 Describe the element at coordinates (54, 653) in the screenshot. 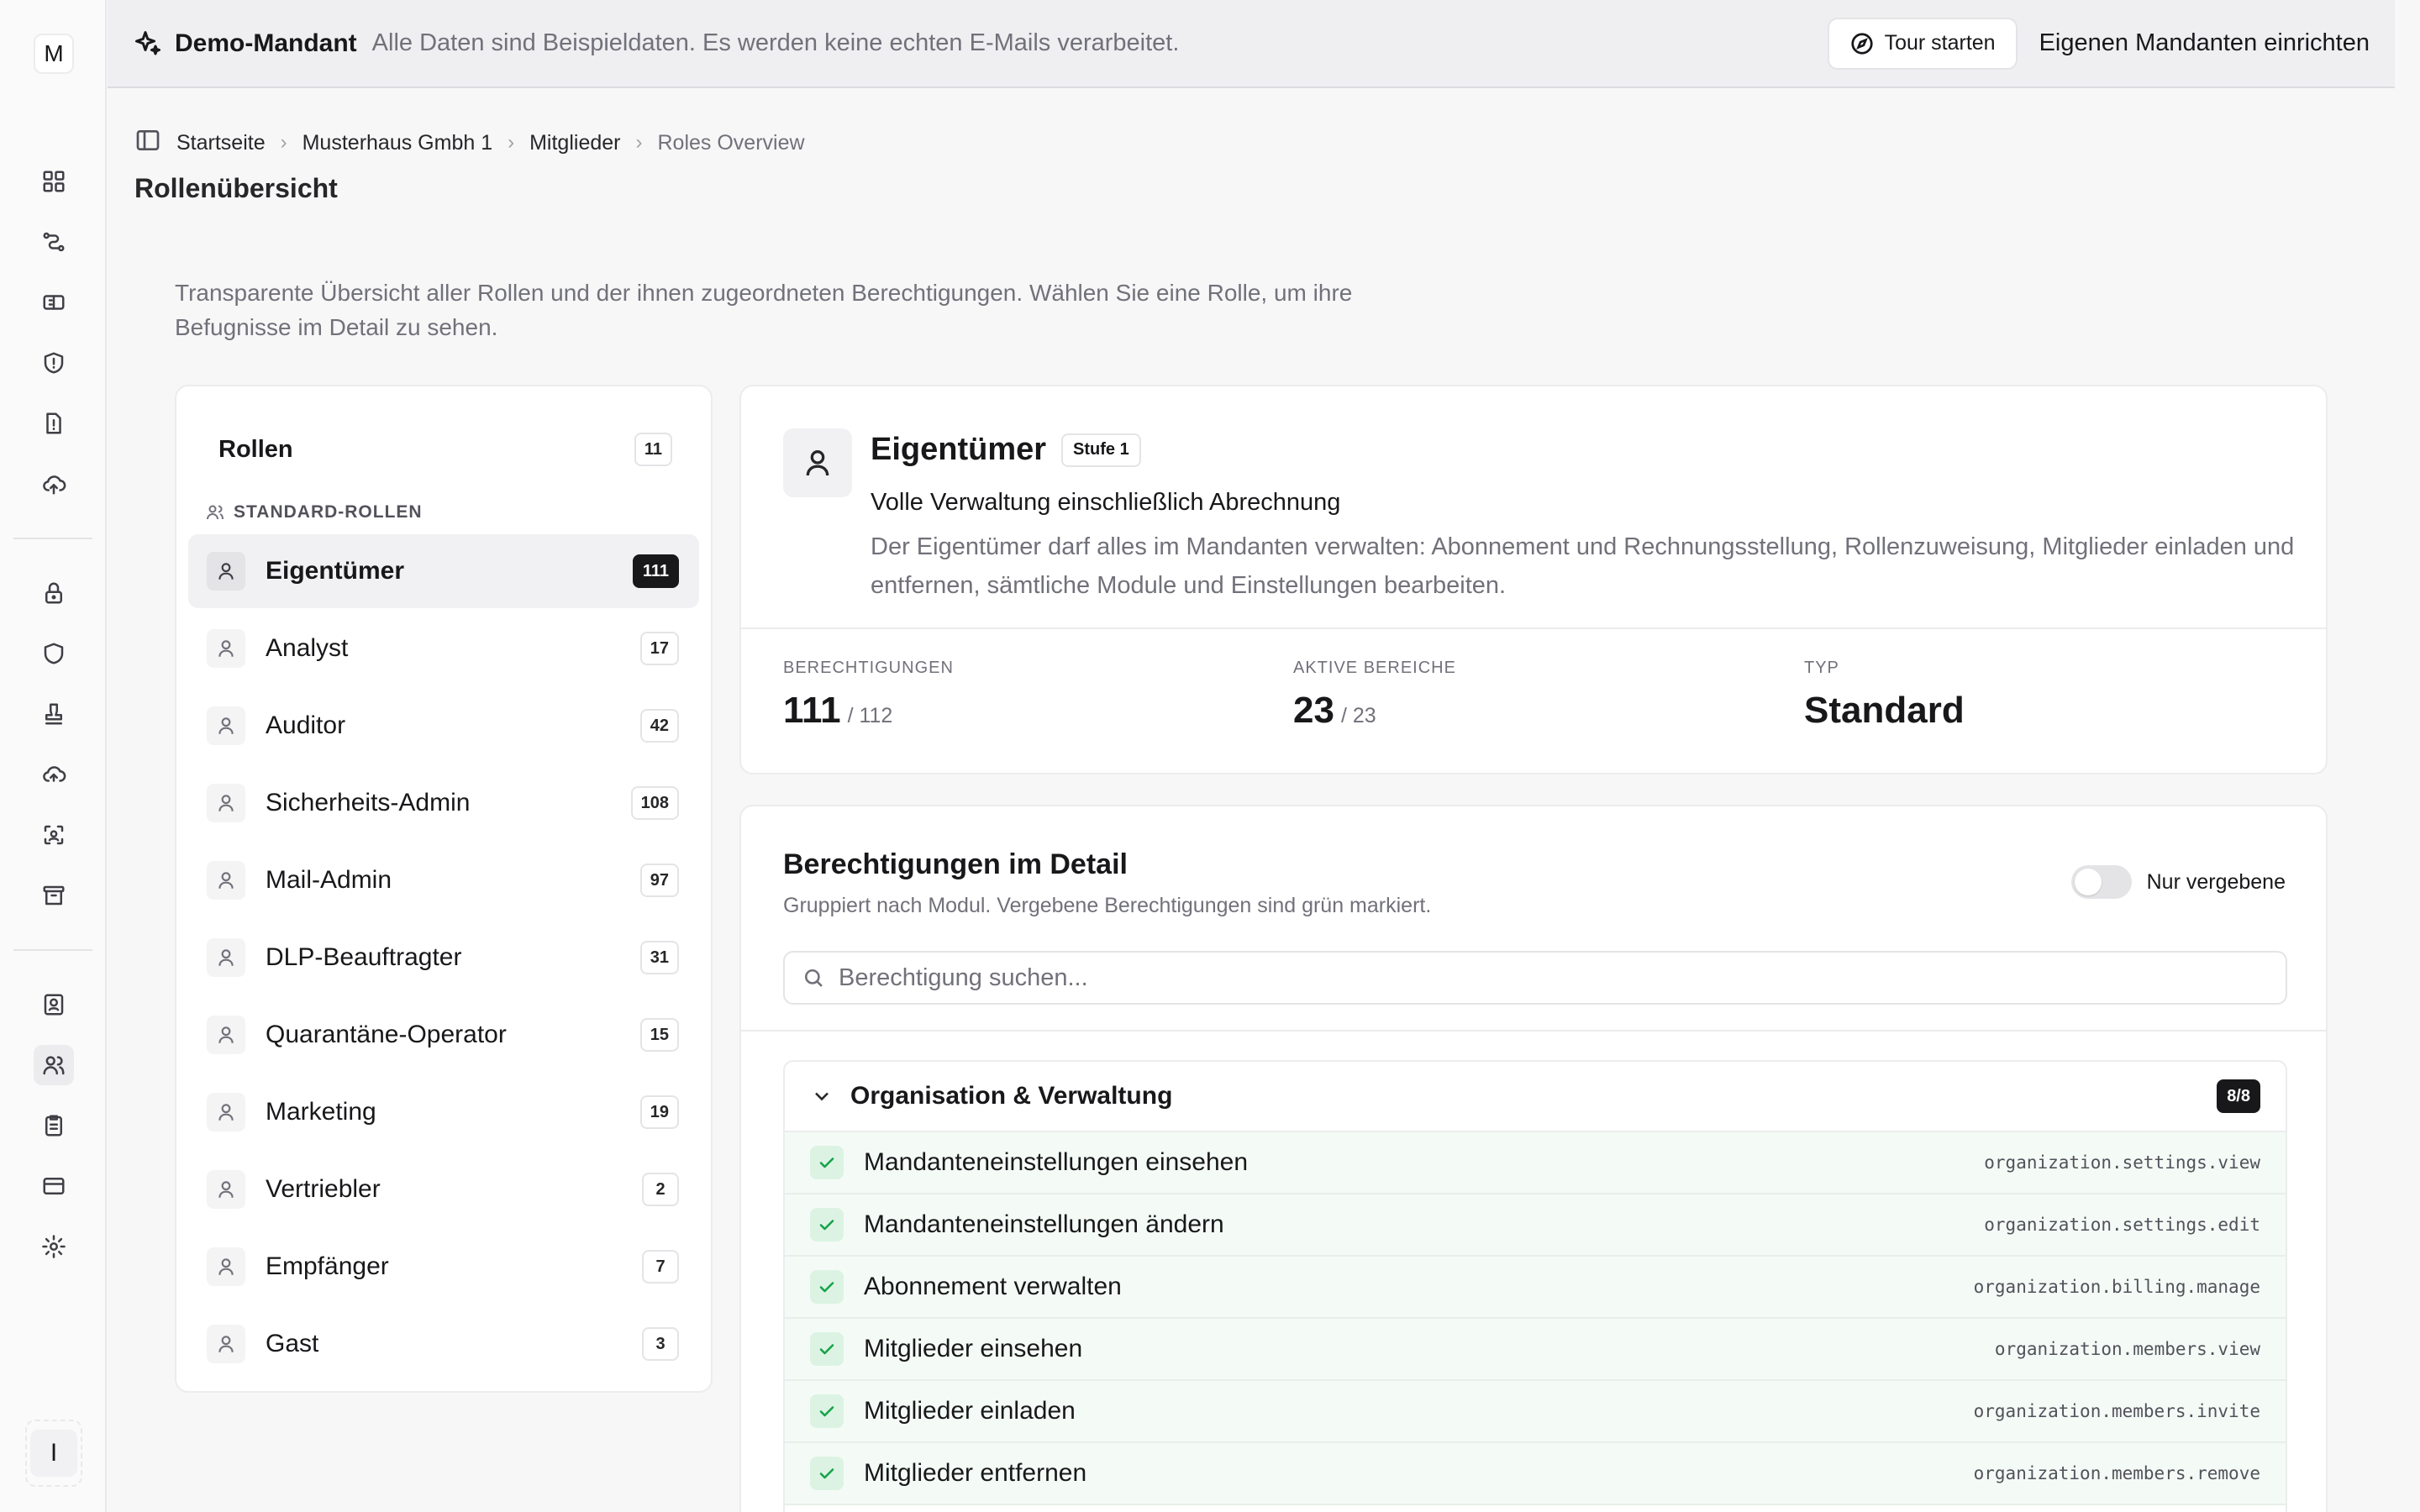

I see `shield-icon` at that location.